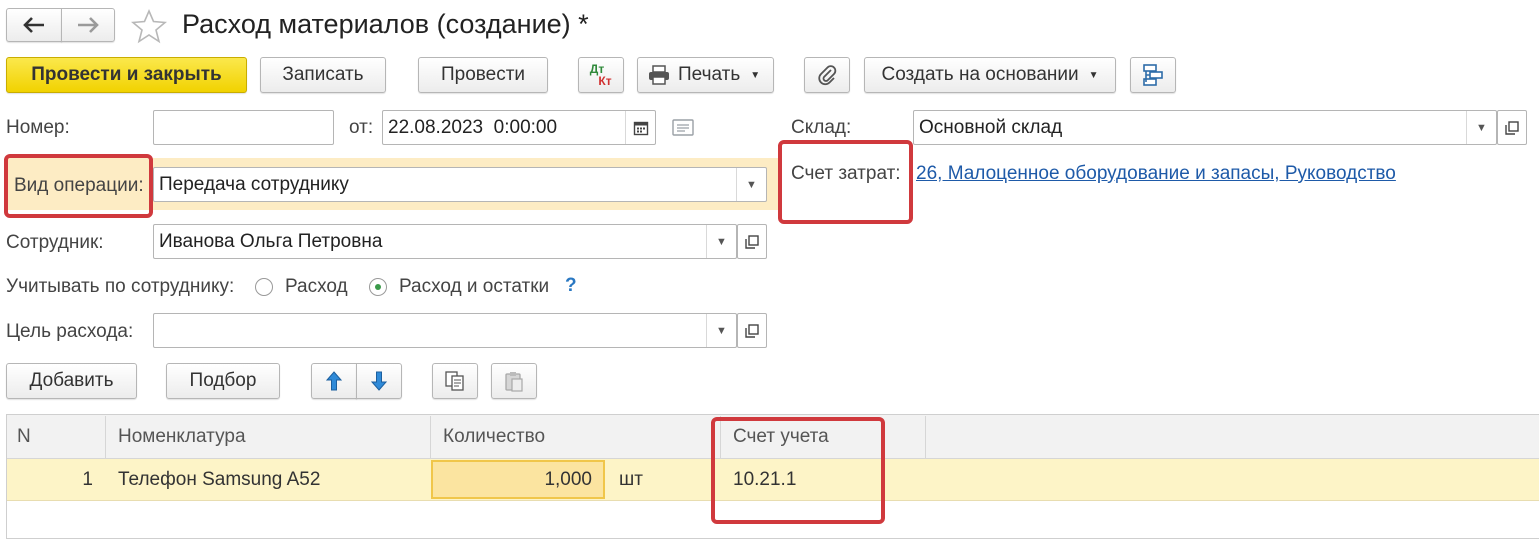 Image resolution: width=1539 pixels, height=539 pixels. I want to click on date-label: от:, so click(361, 127).